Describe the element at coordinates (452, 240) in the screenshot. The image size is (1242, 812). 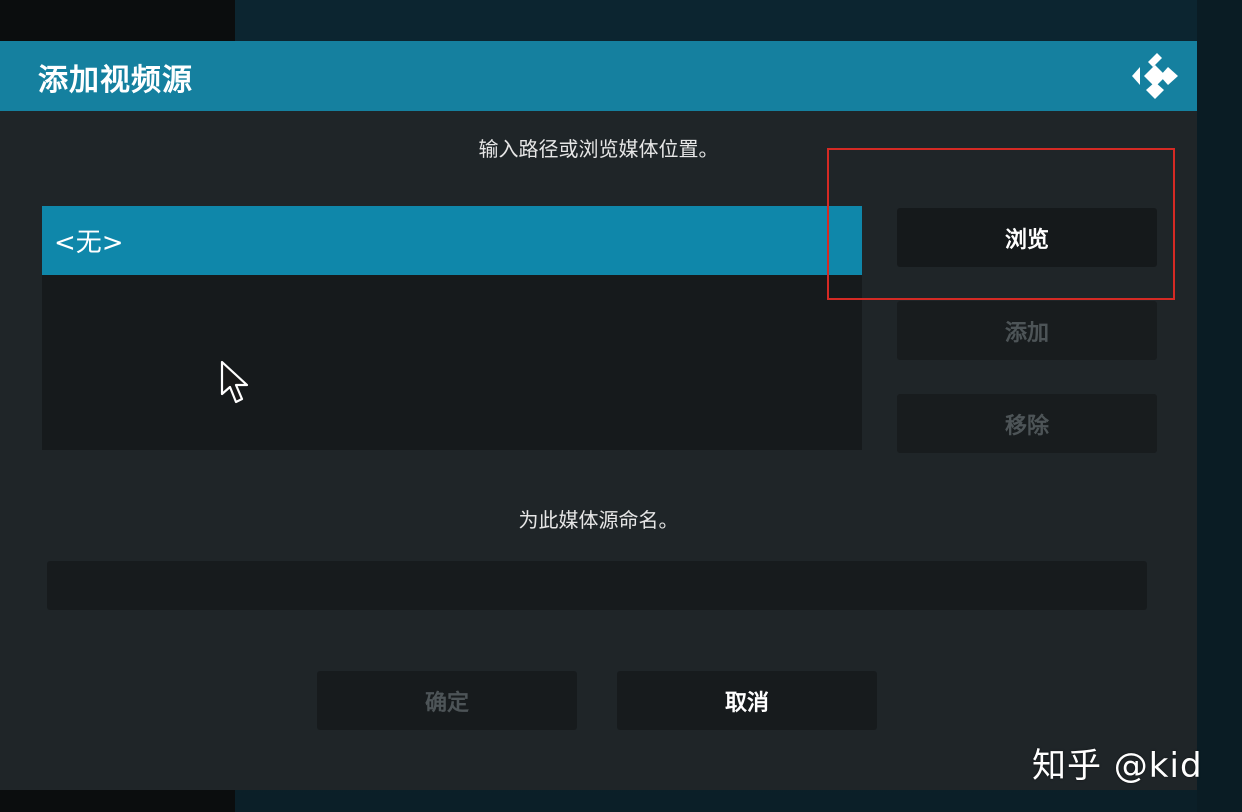
I see `list-item: <无>` at that location.